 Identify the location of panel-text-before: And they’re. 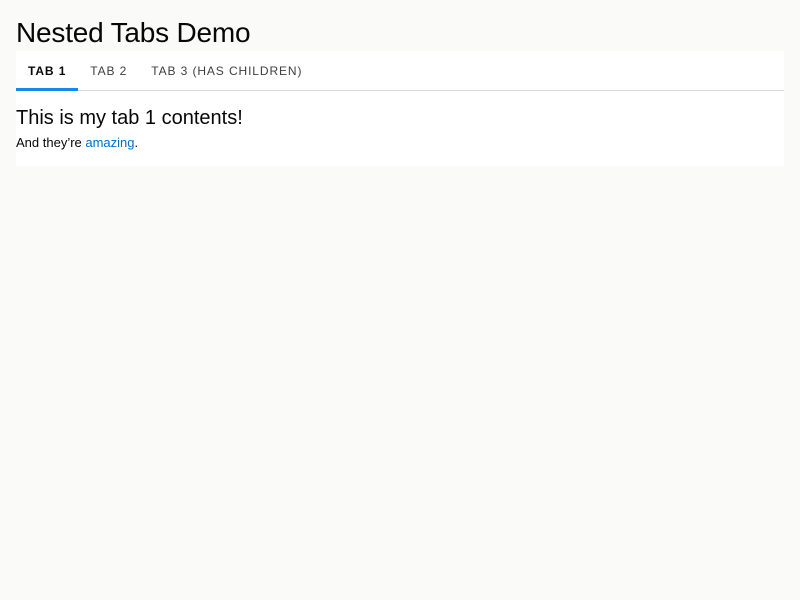
(51, 142).